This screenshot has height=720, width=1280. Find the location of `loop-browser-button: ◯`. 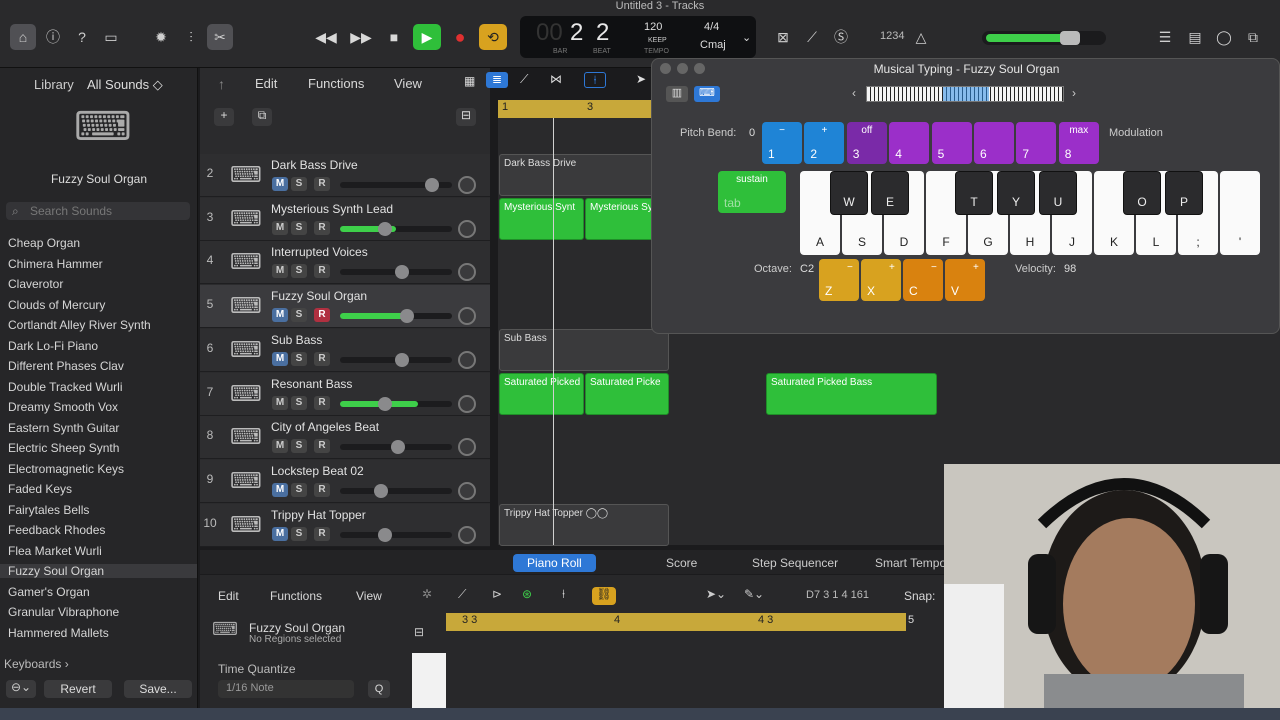

loop-browser-button: ◯ is located at coordinates (1224, 37).